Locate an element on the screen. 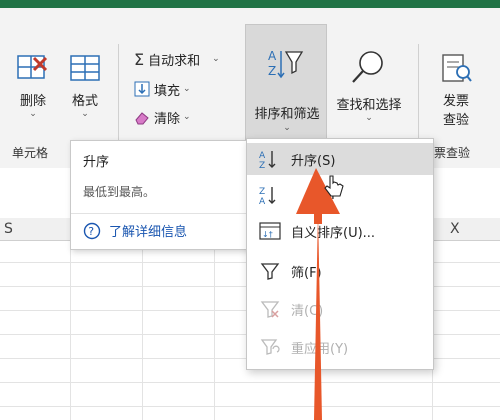 The image size is (500, 420). find-select-label: 查找和选择 is located at coordinates (369, 105).